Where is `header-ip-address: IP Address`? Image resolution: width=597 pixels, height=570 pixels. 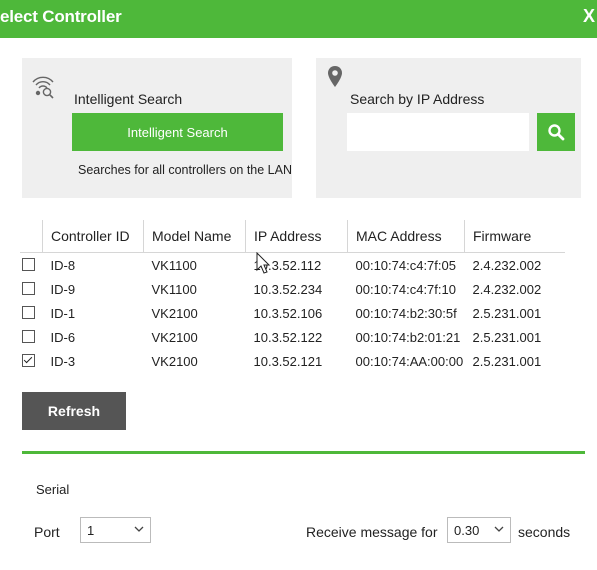
header-ip-address: IP Address is located at coordinates (296, 236).